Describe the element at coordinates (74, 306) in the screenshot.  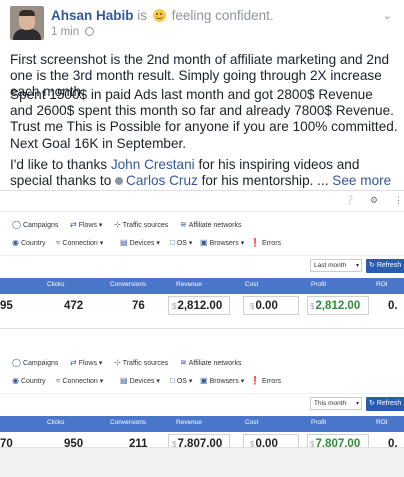
I see `clicks-value: 472` at that location.